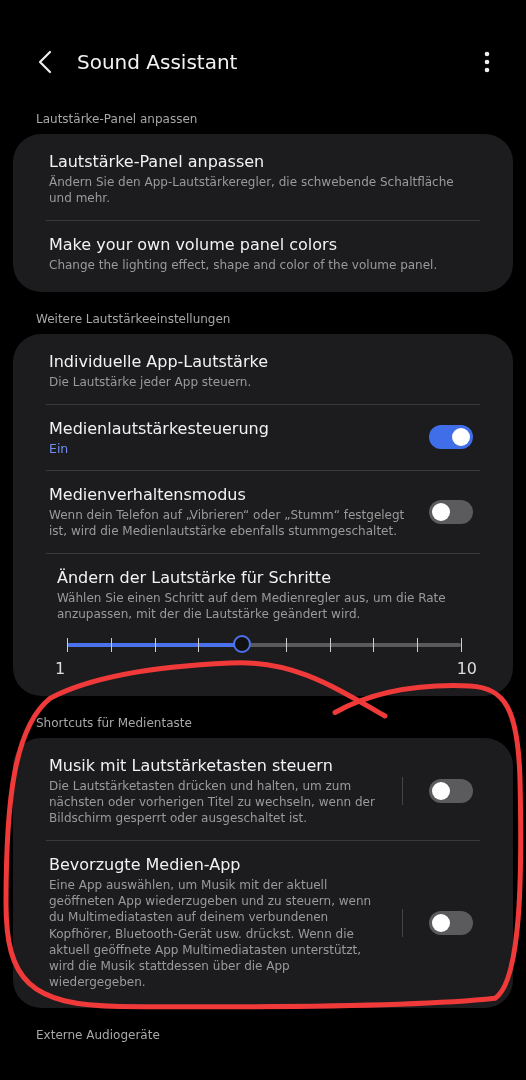  What do you see at coordinates (117, 119) in the screenshot?
I see `section-heading: Lautstärke-Panel anpassen` at bounding box center [117, 119].